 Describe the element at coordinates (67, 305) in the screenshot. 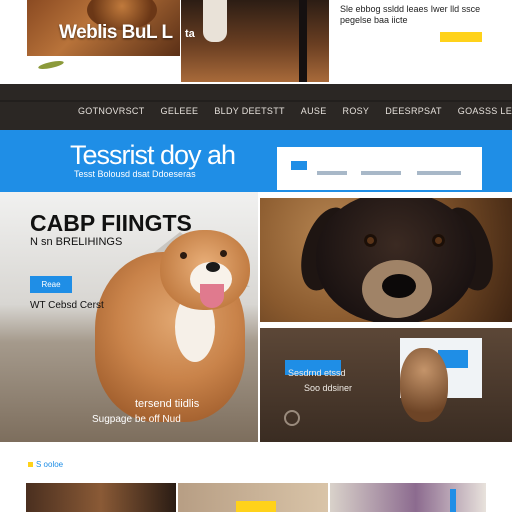

I see `feature-body: WT Cebsd Cerst` at that location.